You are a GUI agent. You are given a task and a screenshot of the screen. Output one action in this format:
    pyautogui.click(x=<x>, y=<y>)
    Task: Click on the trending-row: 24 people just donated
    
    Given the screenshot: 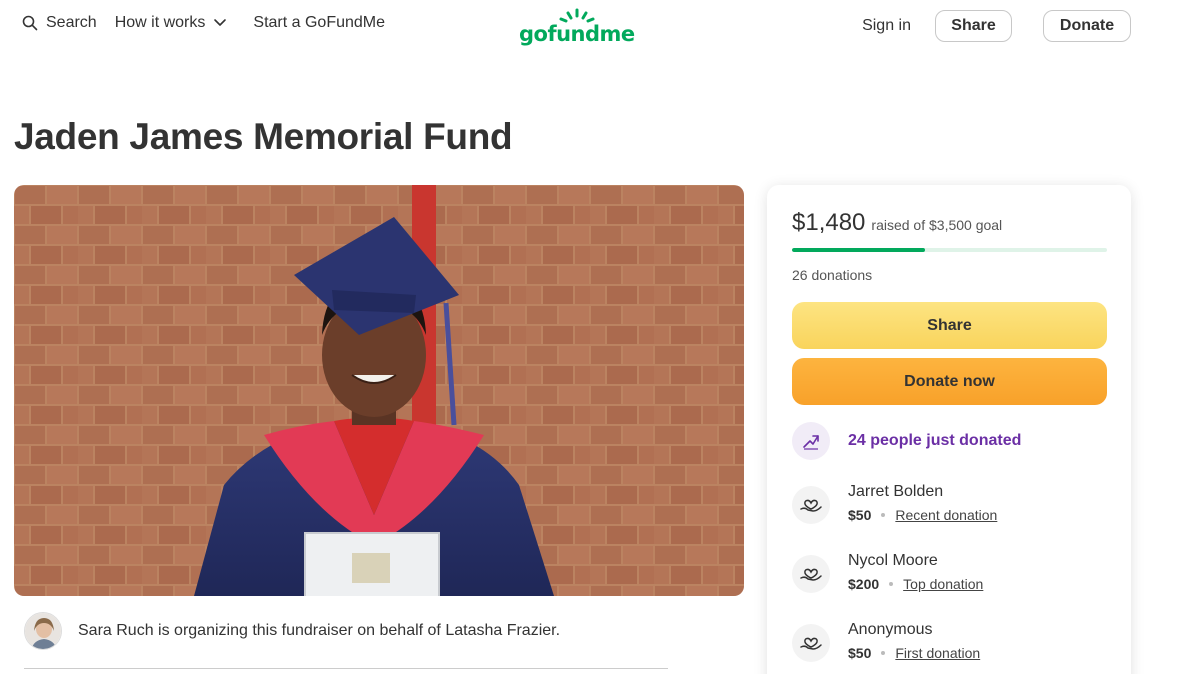 What is the action you would take?
    pyautogui.click(x=906, y=441)
    